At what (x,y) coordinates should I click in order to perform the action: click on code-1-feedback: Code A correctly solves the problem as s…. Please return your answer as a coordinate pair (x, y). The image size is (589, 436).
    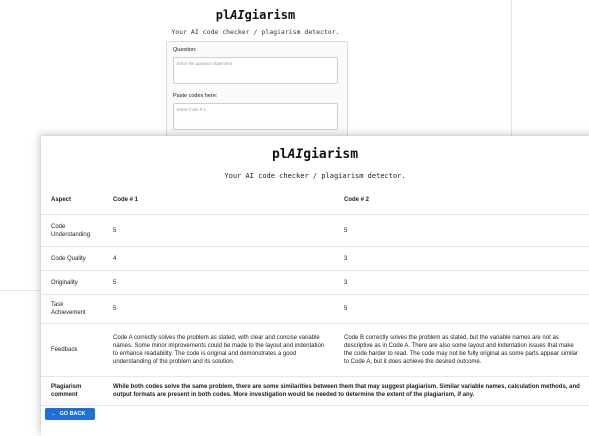
    Looking at the image, I should click on (218, 350).